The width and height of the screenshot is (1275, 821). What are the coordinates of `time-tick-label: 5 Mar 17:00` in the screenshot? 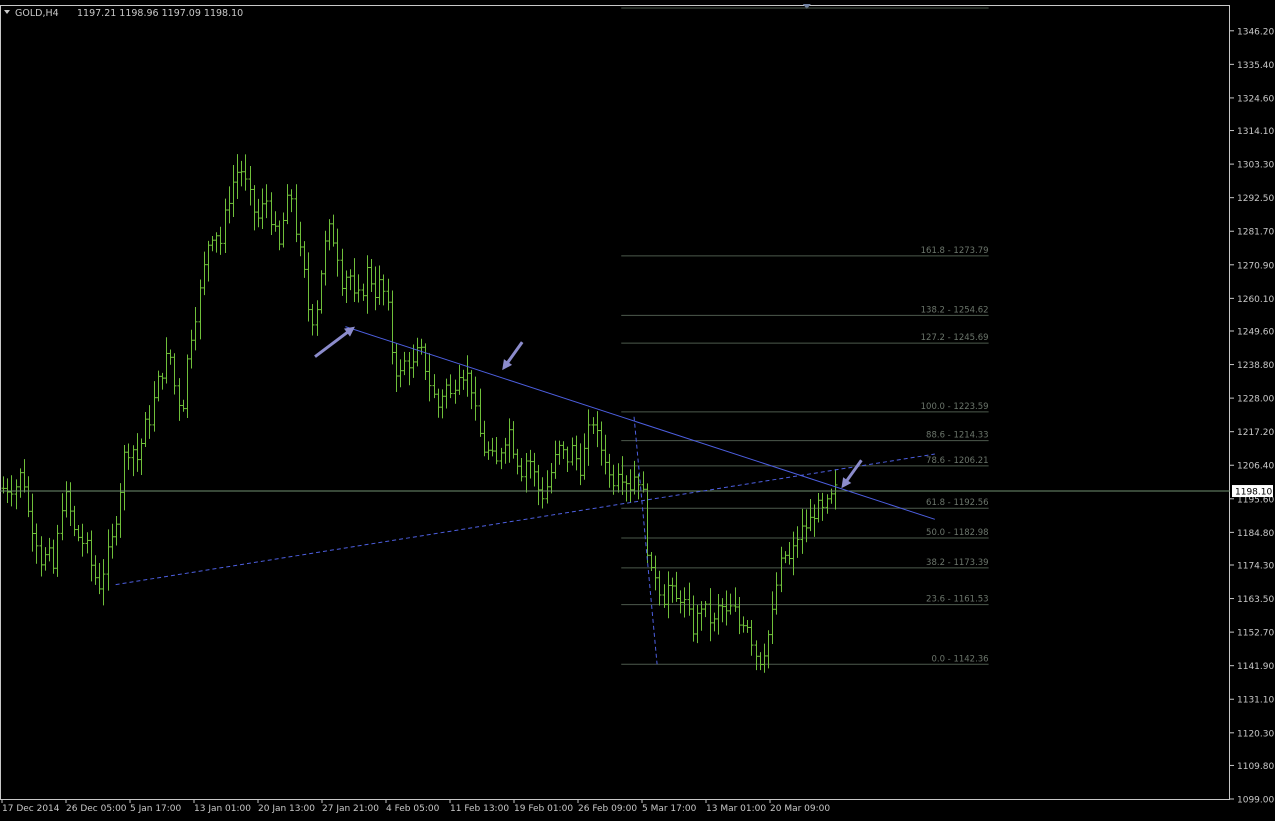 It's located at (669, 809).